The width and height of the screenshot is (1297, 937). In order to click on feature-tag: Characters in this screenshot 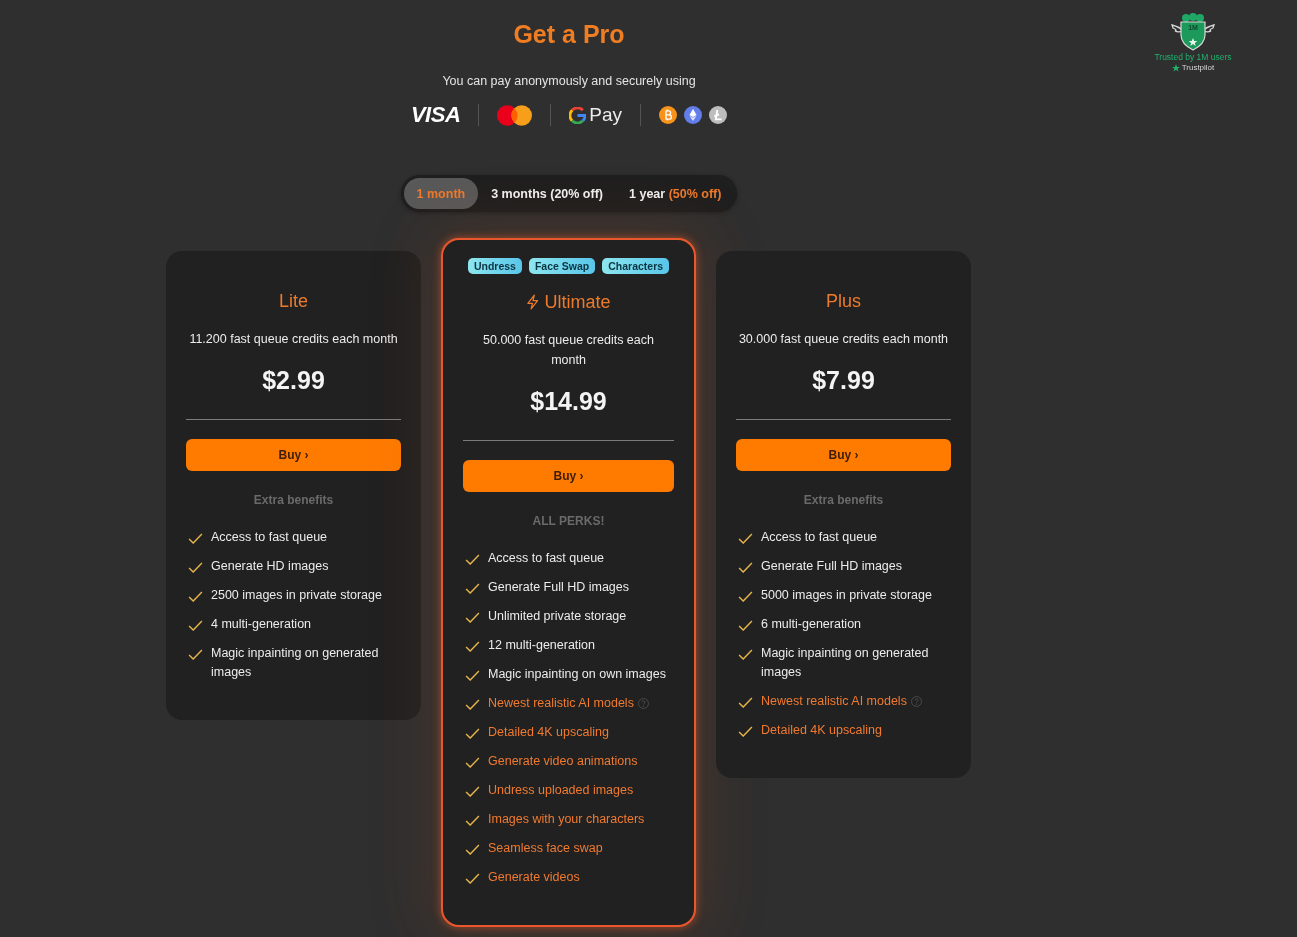, I will do `click(636, 266)`.